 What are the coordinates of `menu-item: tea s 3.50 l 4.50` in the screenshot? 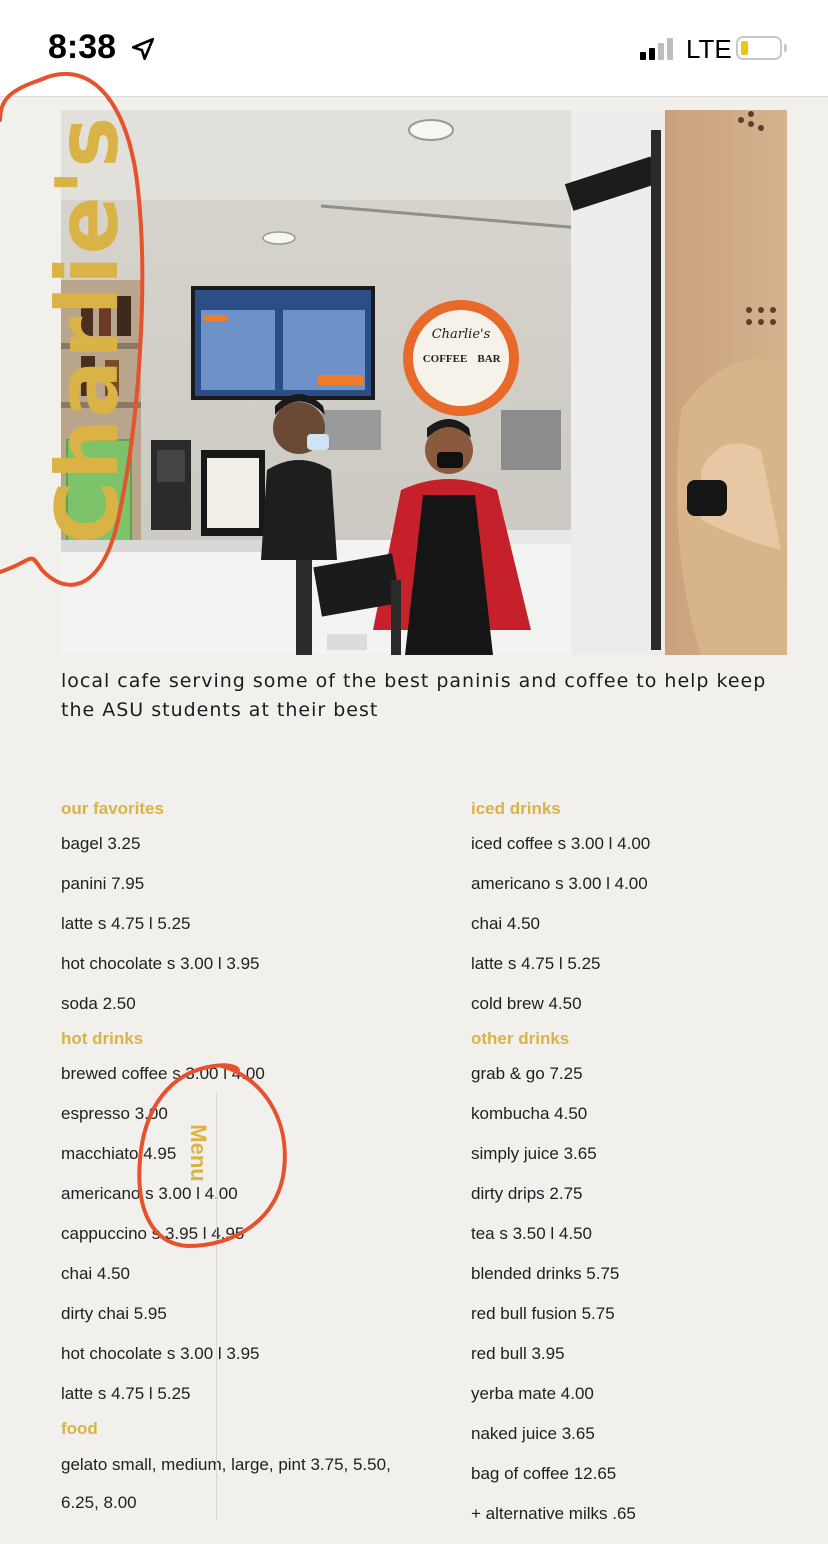 It's located at (531, 1233).